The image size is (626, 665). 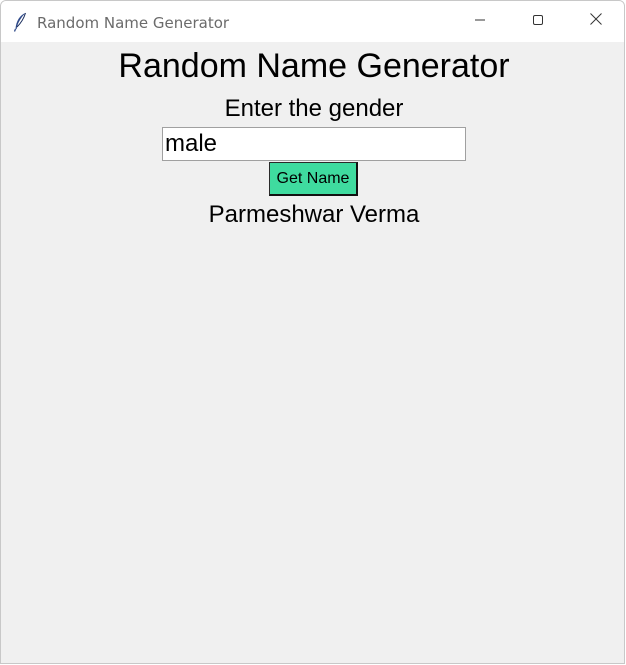 I want to click on minimize-icon, so click(x=480, y=22).